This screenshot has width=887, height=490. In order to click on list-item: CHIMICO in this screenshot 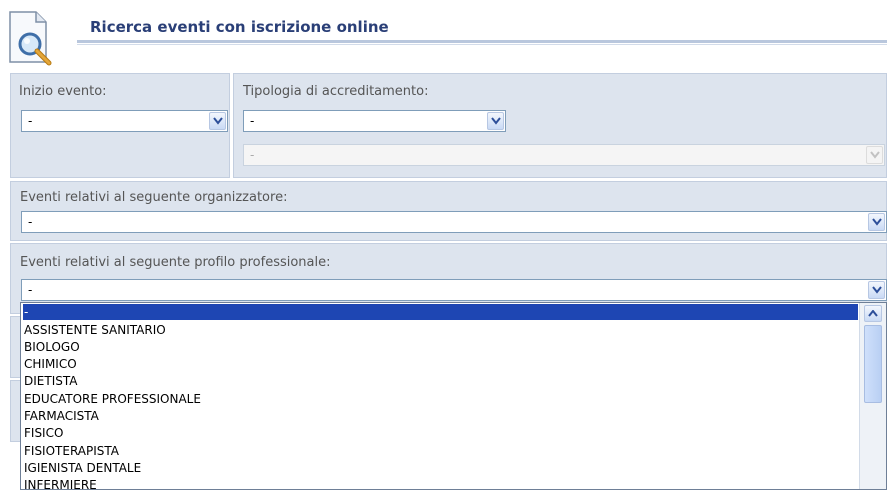, I will do `click(440, 364)`.